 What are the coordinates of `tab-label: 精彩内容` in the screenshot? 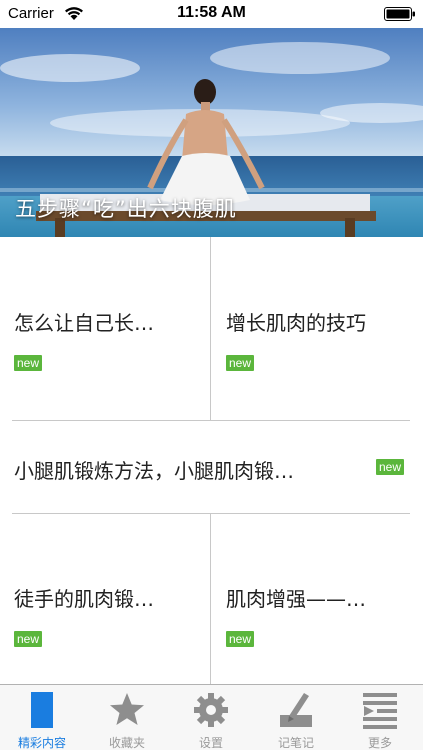 It's located at (41, 743).